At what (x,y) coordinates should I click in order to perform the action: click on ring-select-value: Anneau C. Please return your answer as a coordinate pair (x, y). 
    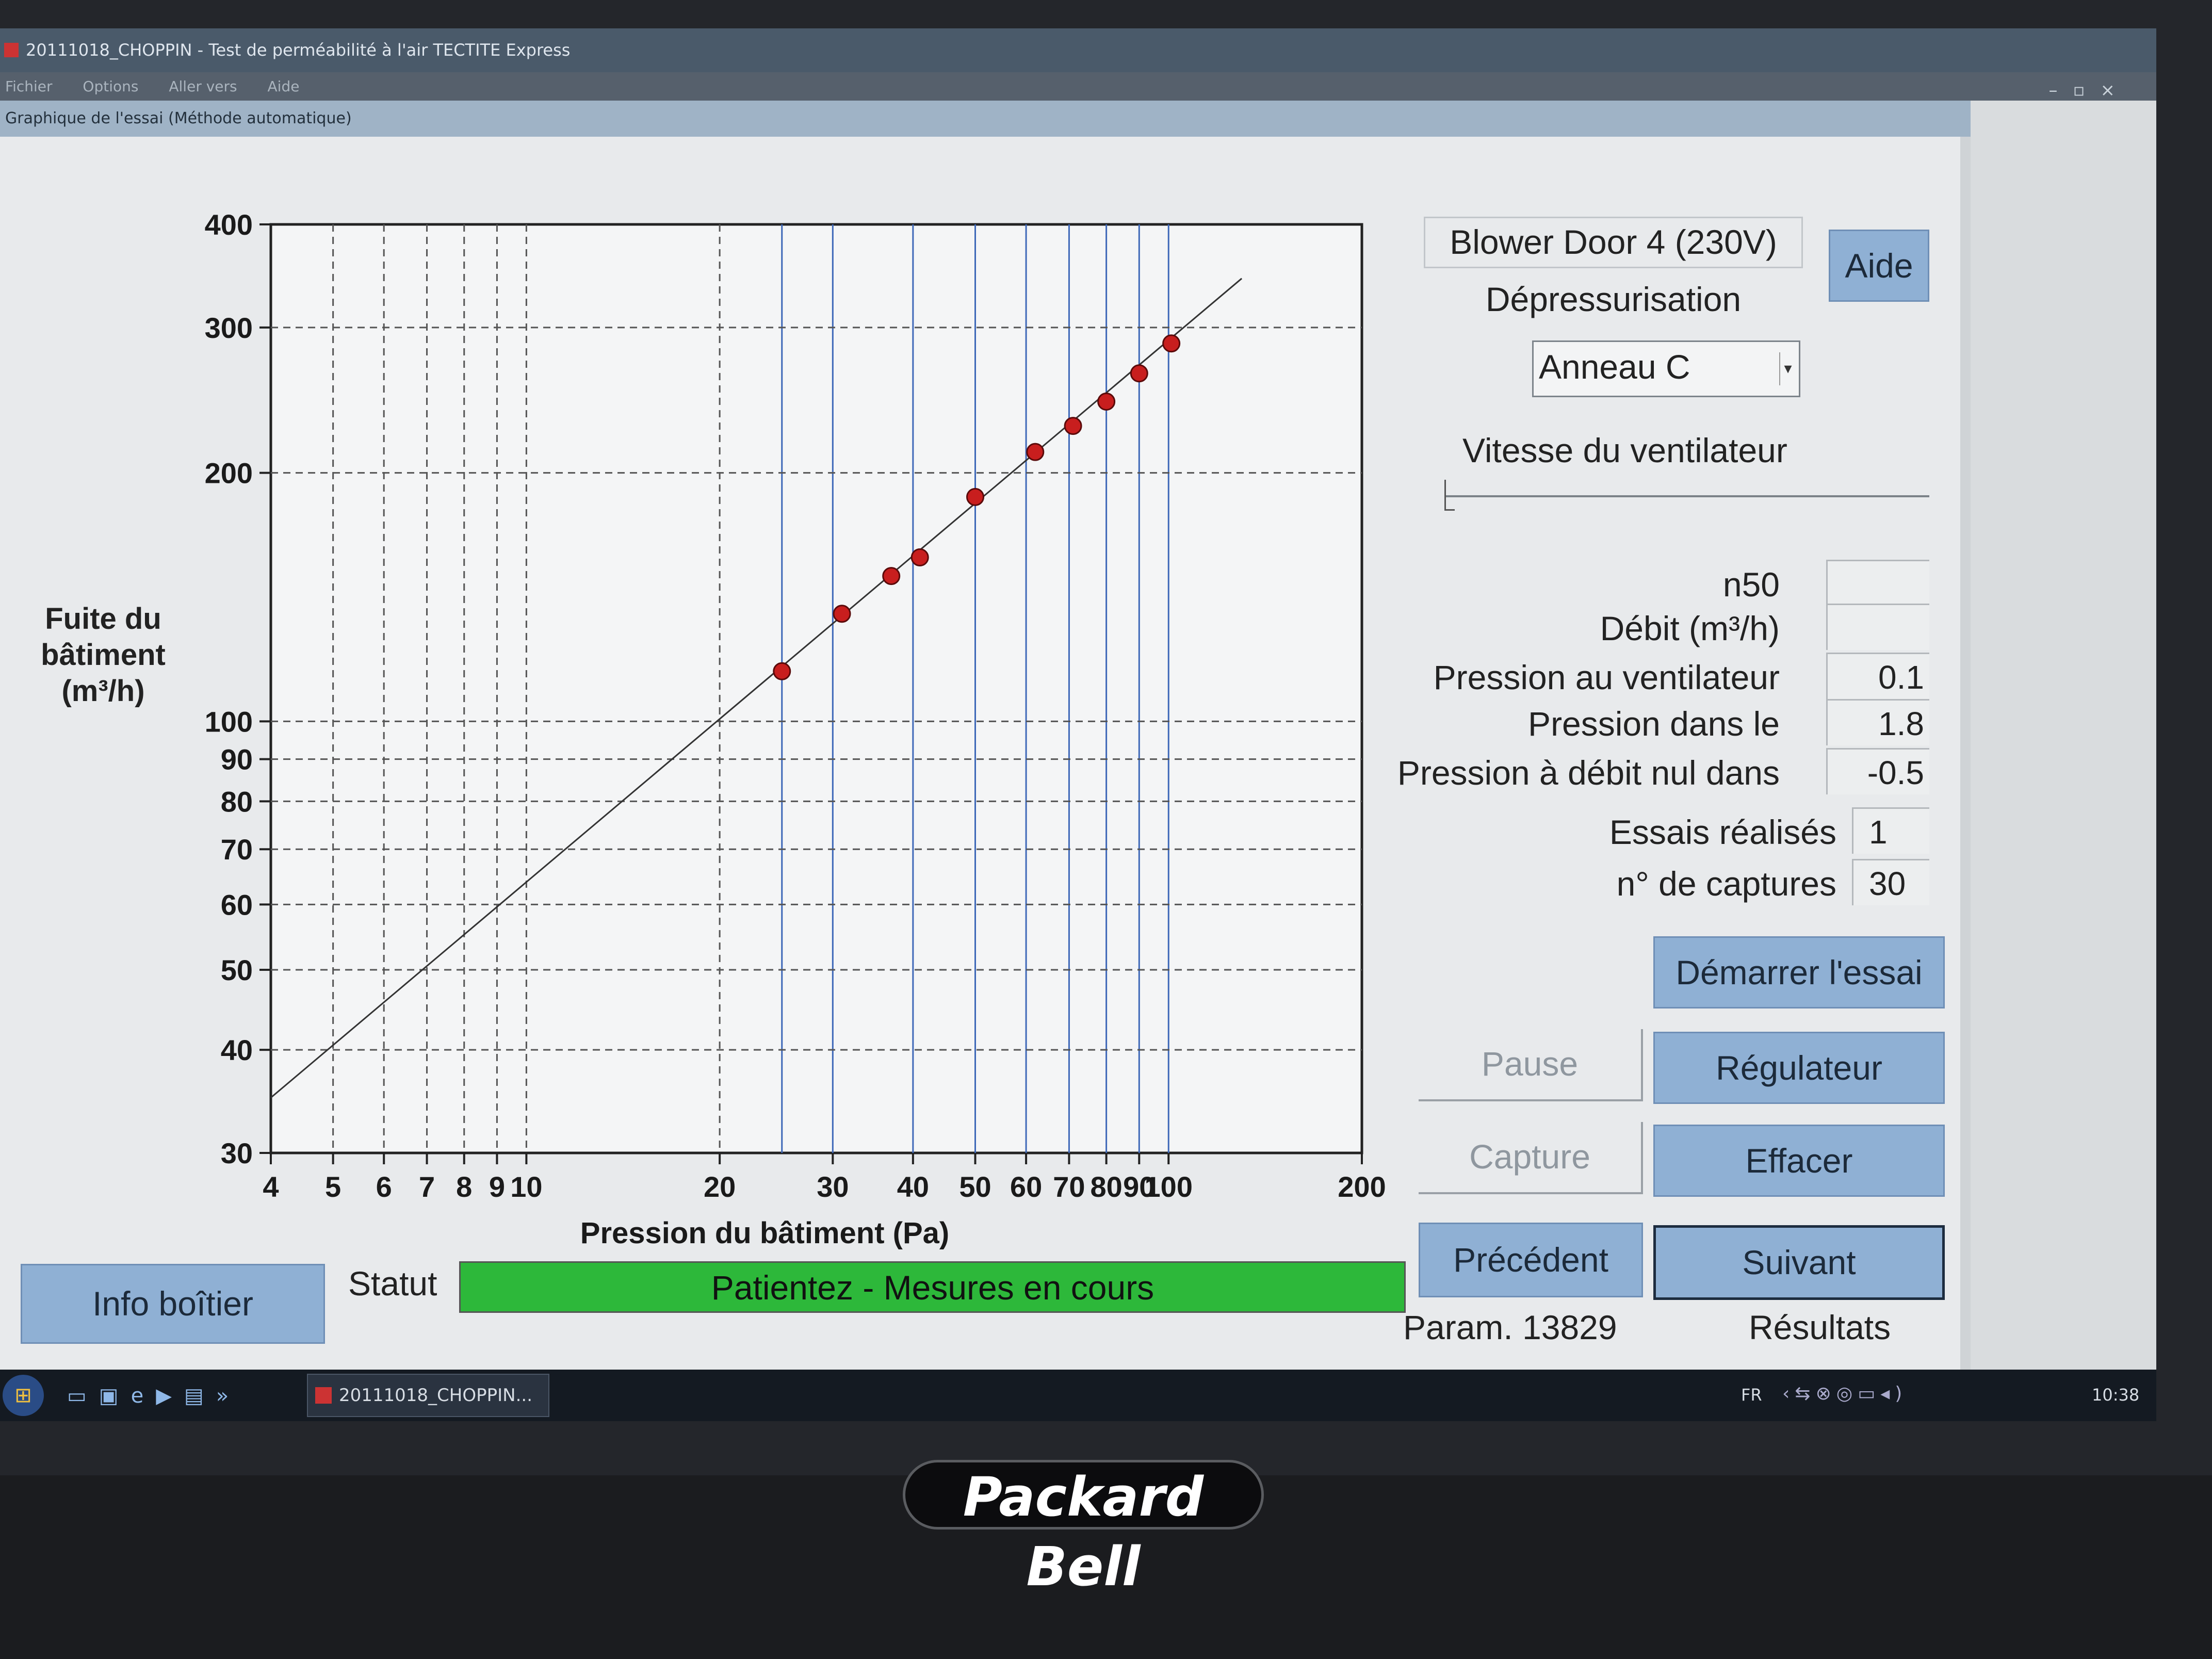
    Looking at the image, I should click on (1614, 367).